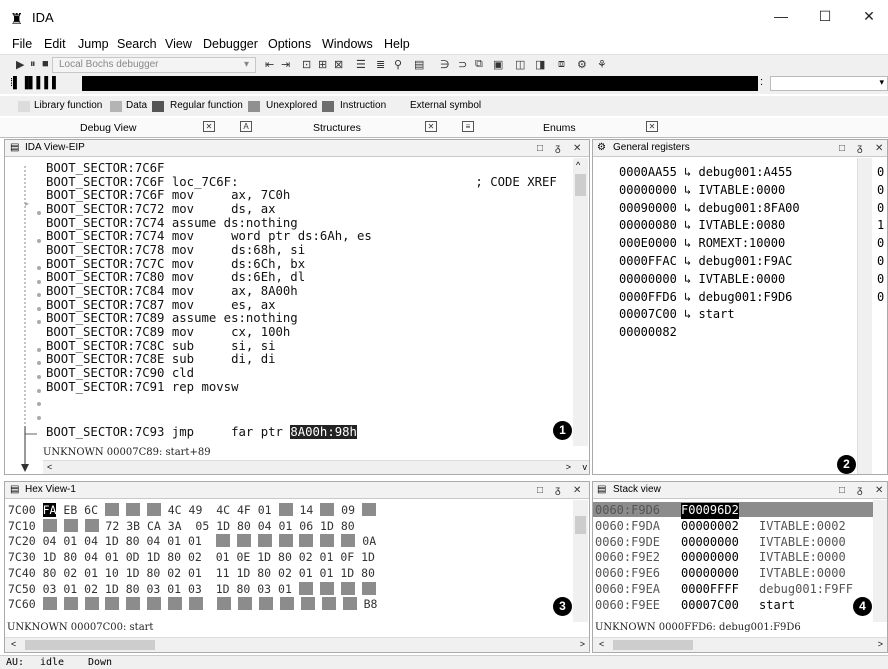 This screenshot has height=669, width=888. Describe the element at coordinates (301, 305) in the screenshot. I see `disassembly-line: BOOT_SECTOR:7C87 mov es, ax` at that location.